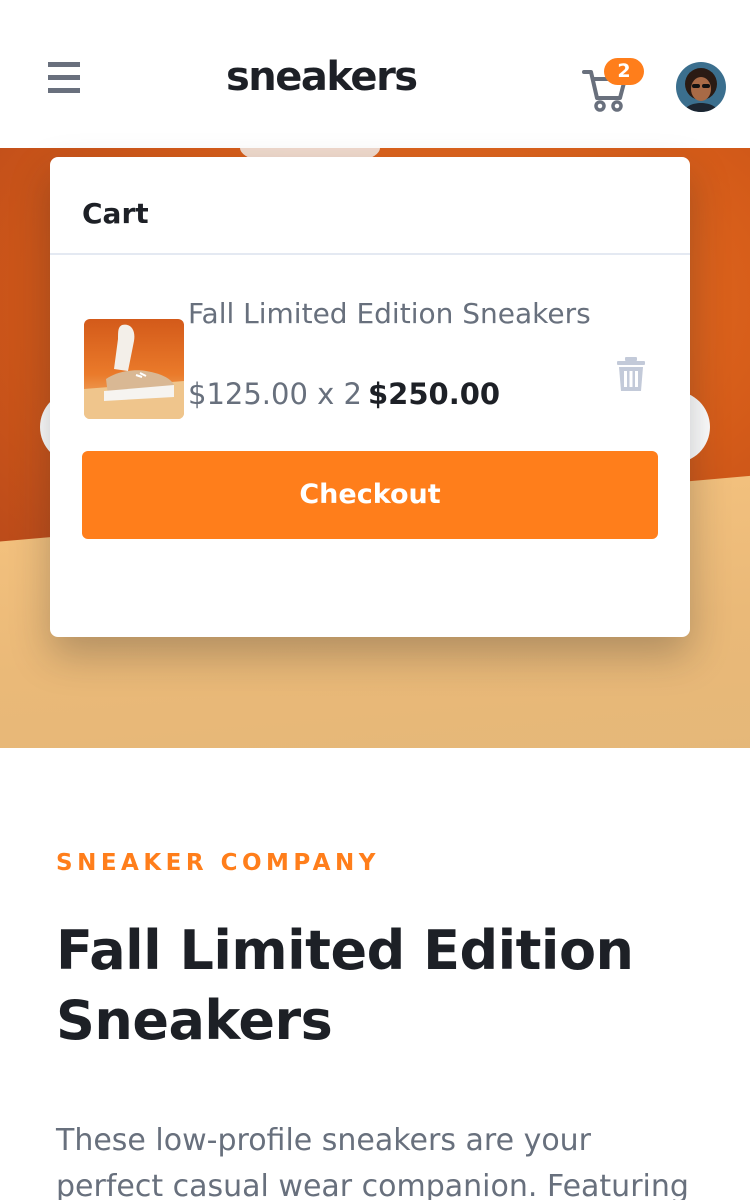  I want to click on hamburger-menu-icon, so click(64, 78).